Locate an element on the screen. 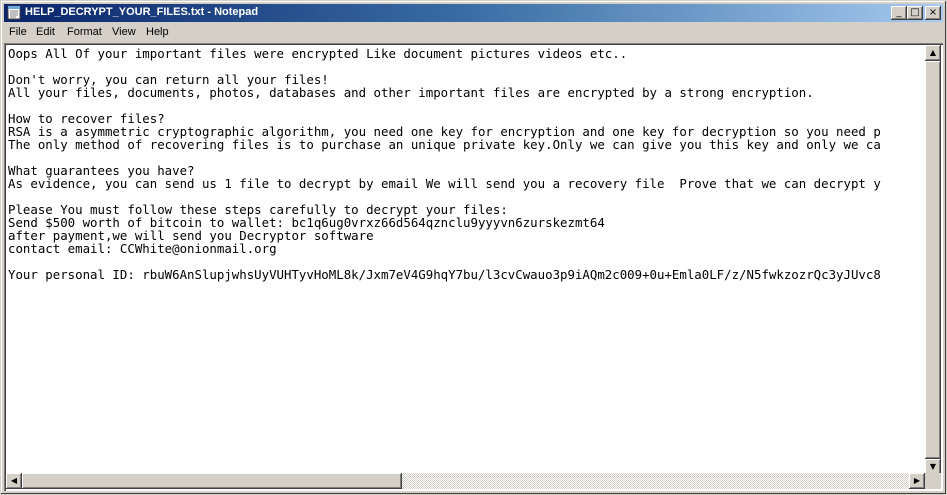  maximize-button: □ is located at coordinates (915, 13).